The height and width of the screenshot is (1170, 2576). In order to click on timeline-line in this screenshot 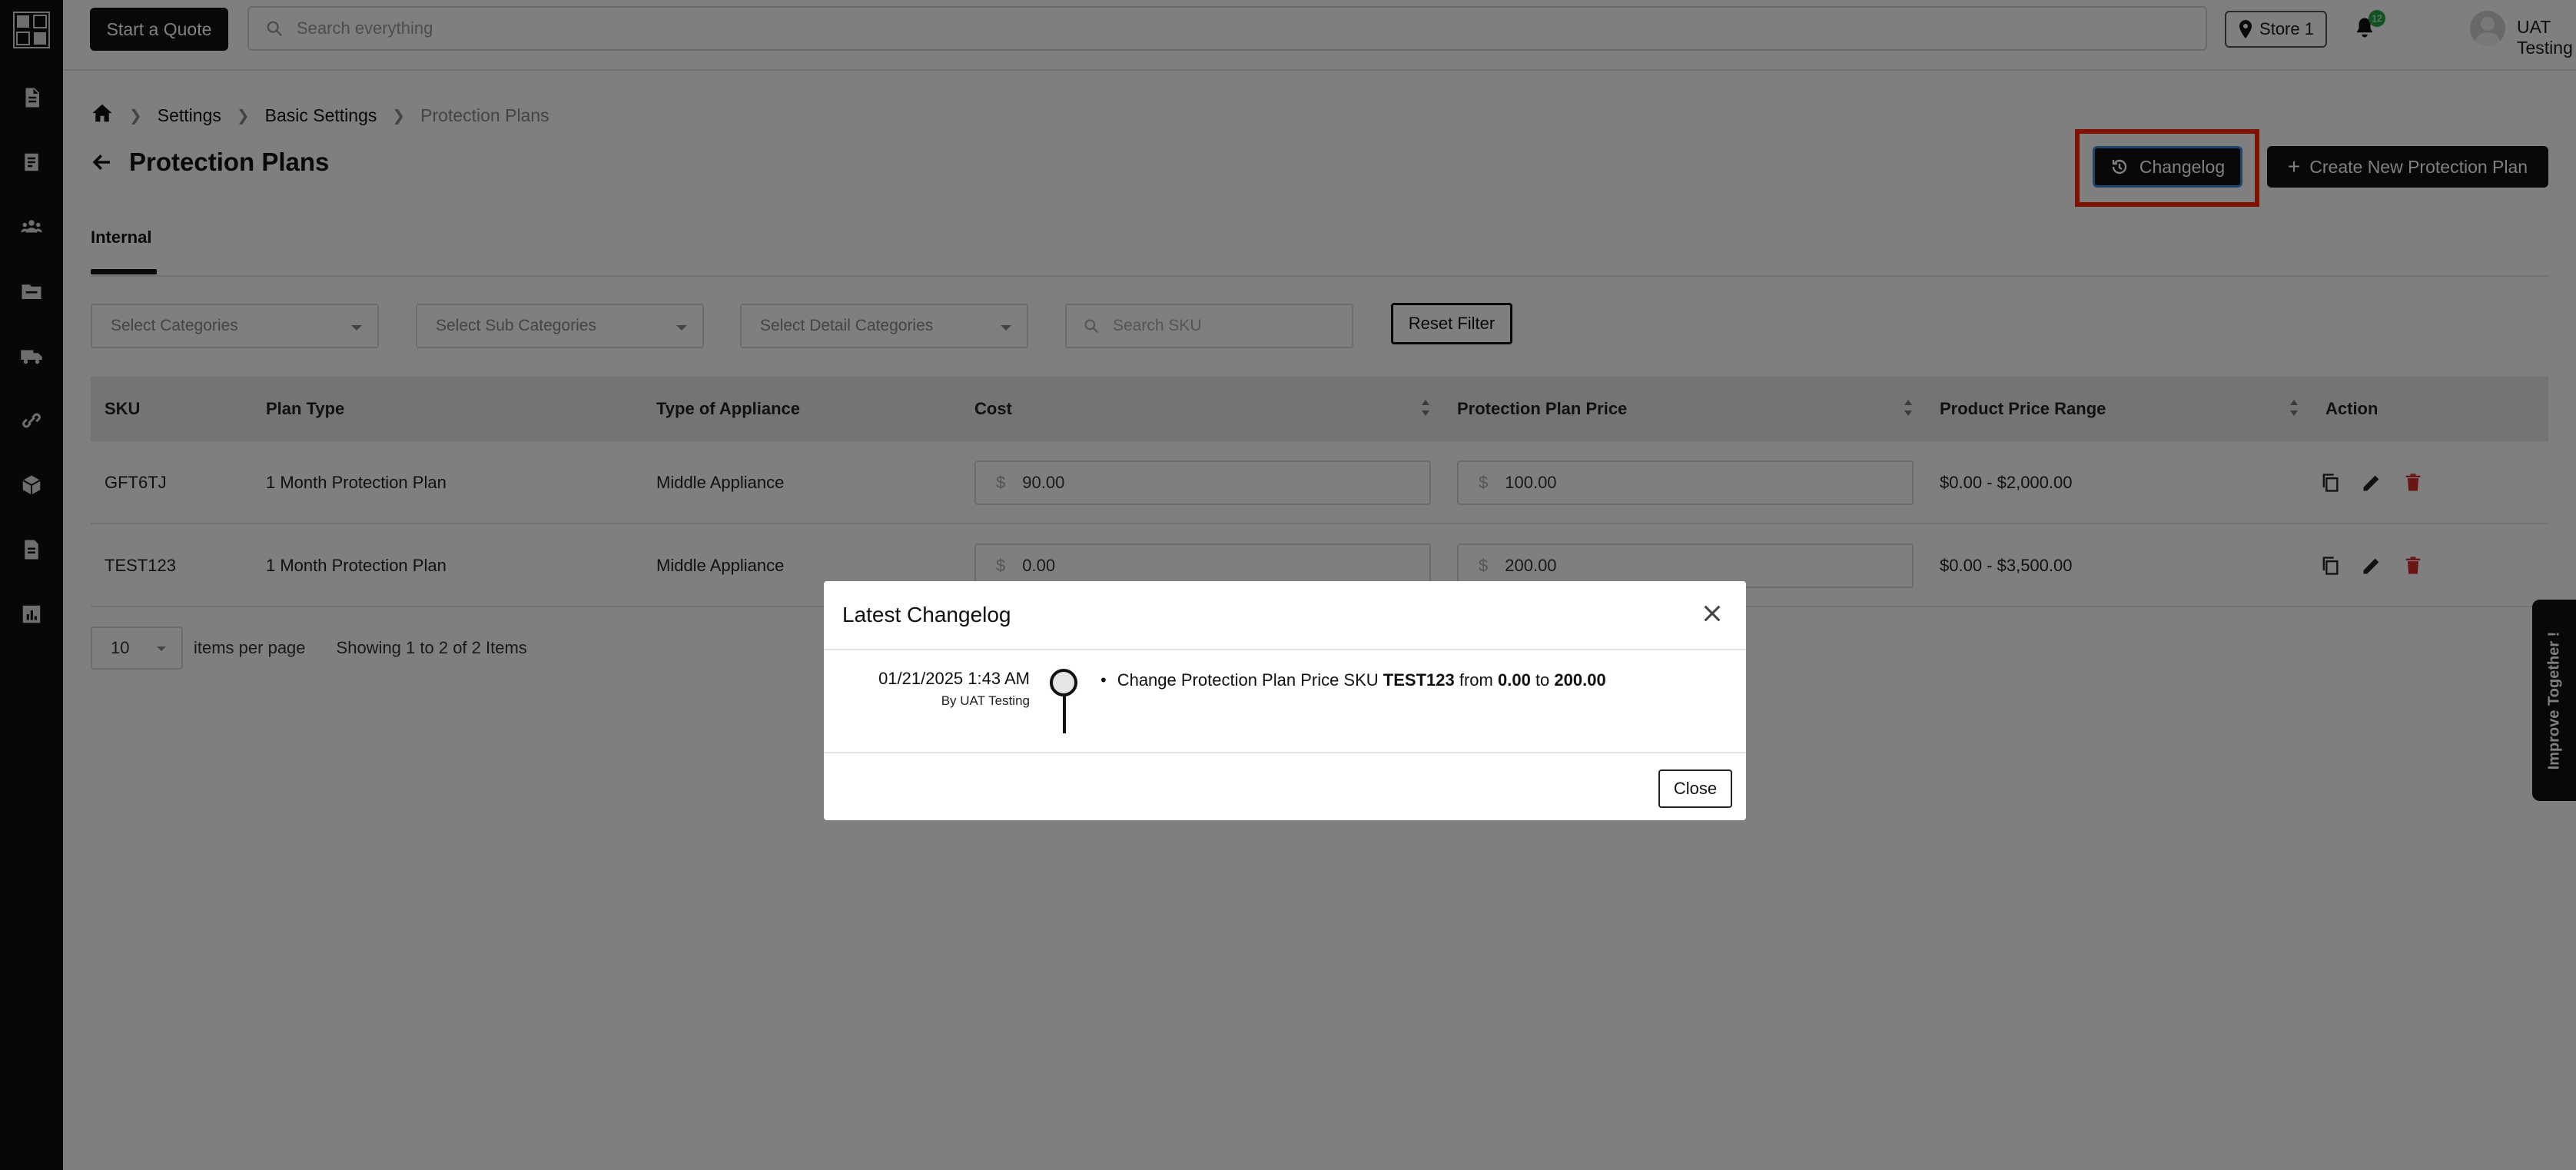, I will do `click(1064, 714)`.